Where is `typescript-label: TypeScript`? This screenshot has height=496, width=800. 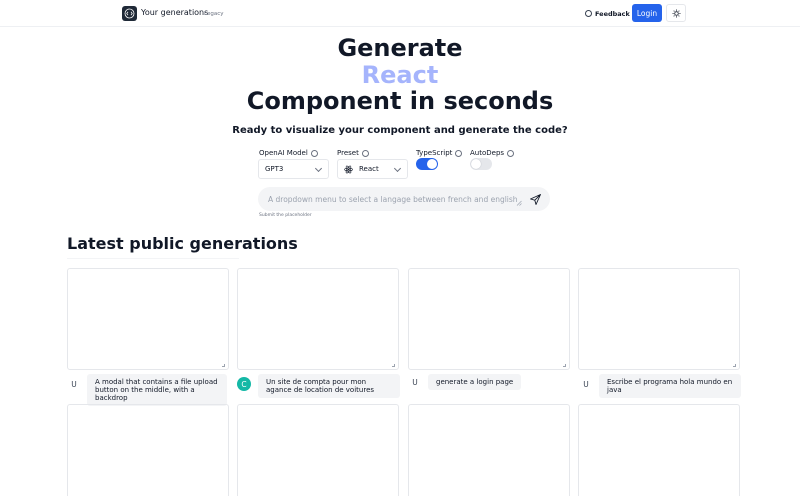
typescript-label: TypeScript is located at coordinates (439, 153).